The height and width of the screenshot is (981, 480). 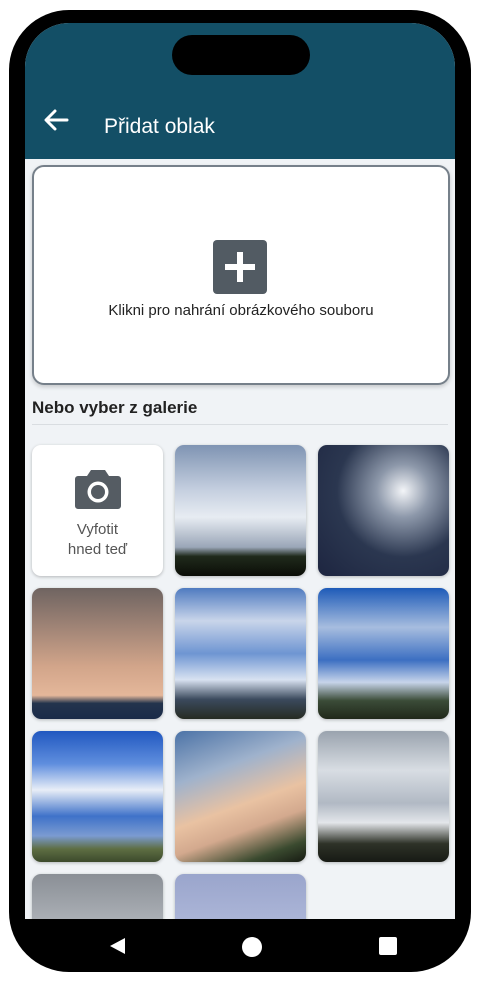 I want to click on camera-icon, so click(x=98, y=489).